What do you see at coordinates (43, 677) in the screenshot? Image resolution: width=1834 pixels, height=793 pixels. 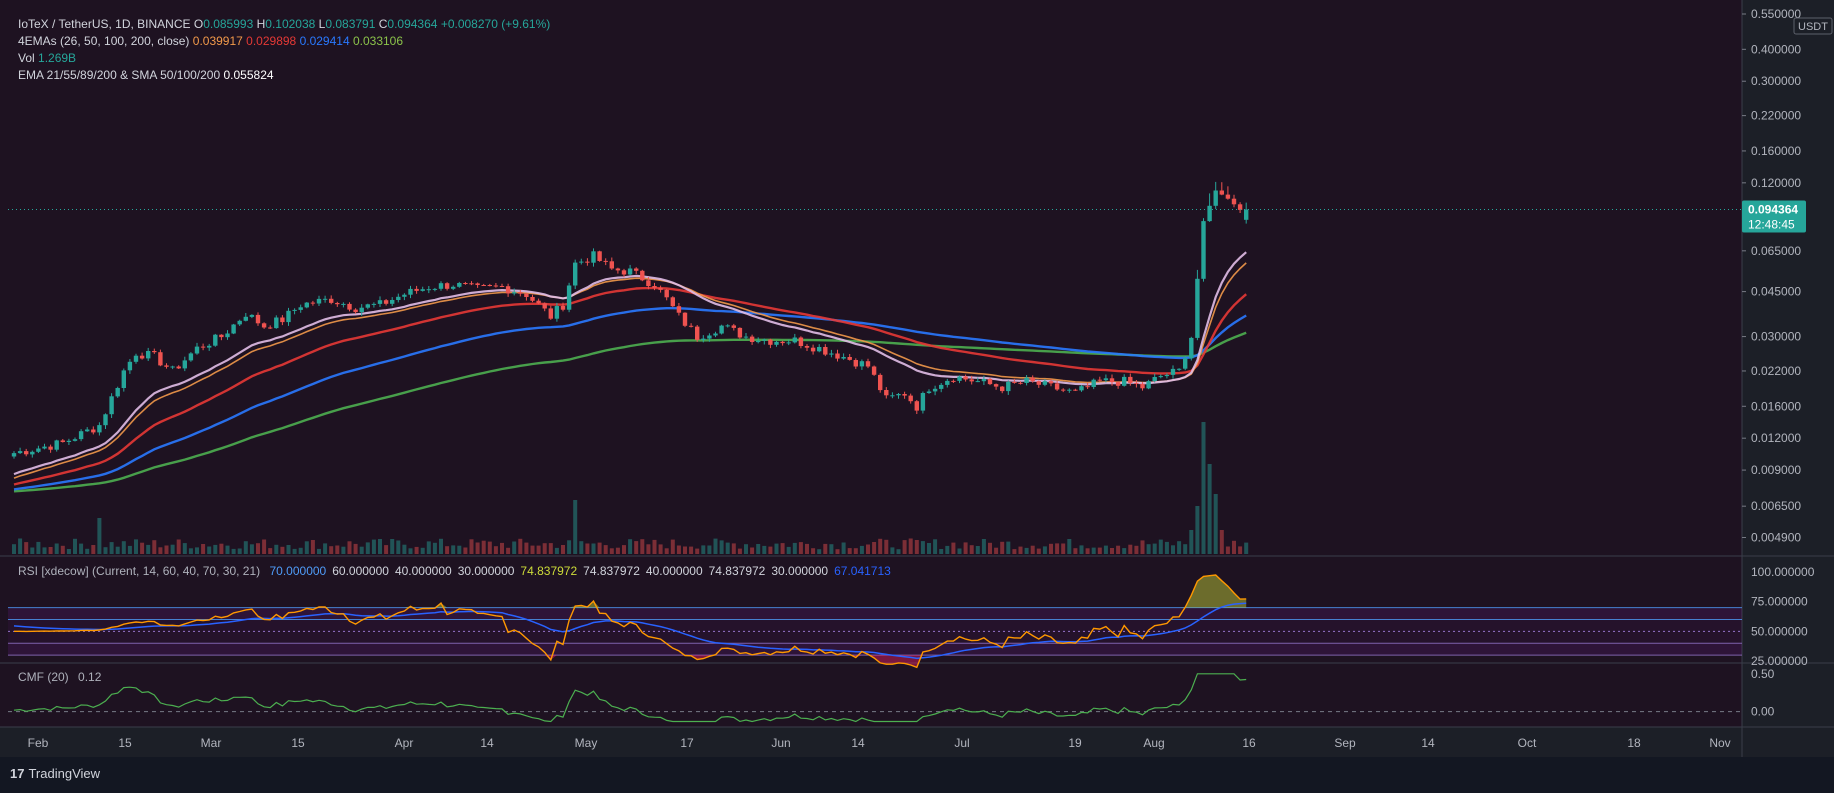 I see `cmf-label: CMF (20)` at bounding box center [43, 677].